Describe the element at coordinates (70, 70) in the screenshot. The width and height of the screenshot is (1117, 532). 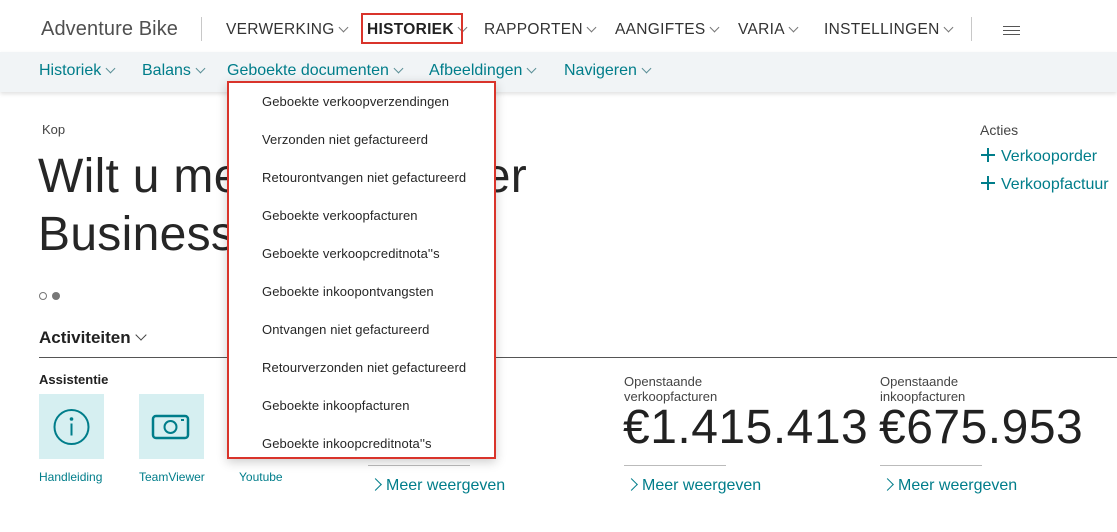
I see `subnav-label: Historiek` at that location.